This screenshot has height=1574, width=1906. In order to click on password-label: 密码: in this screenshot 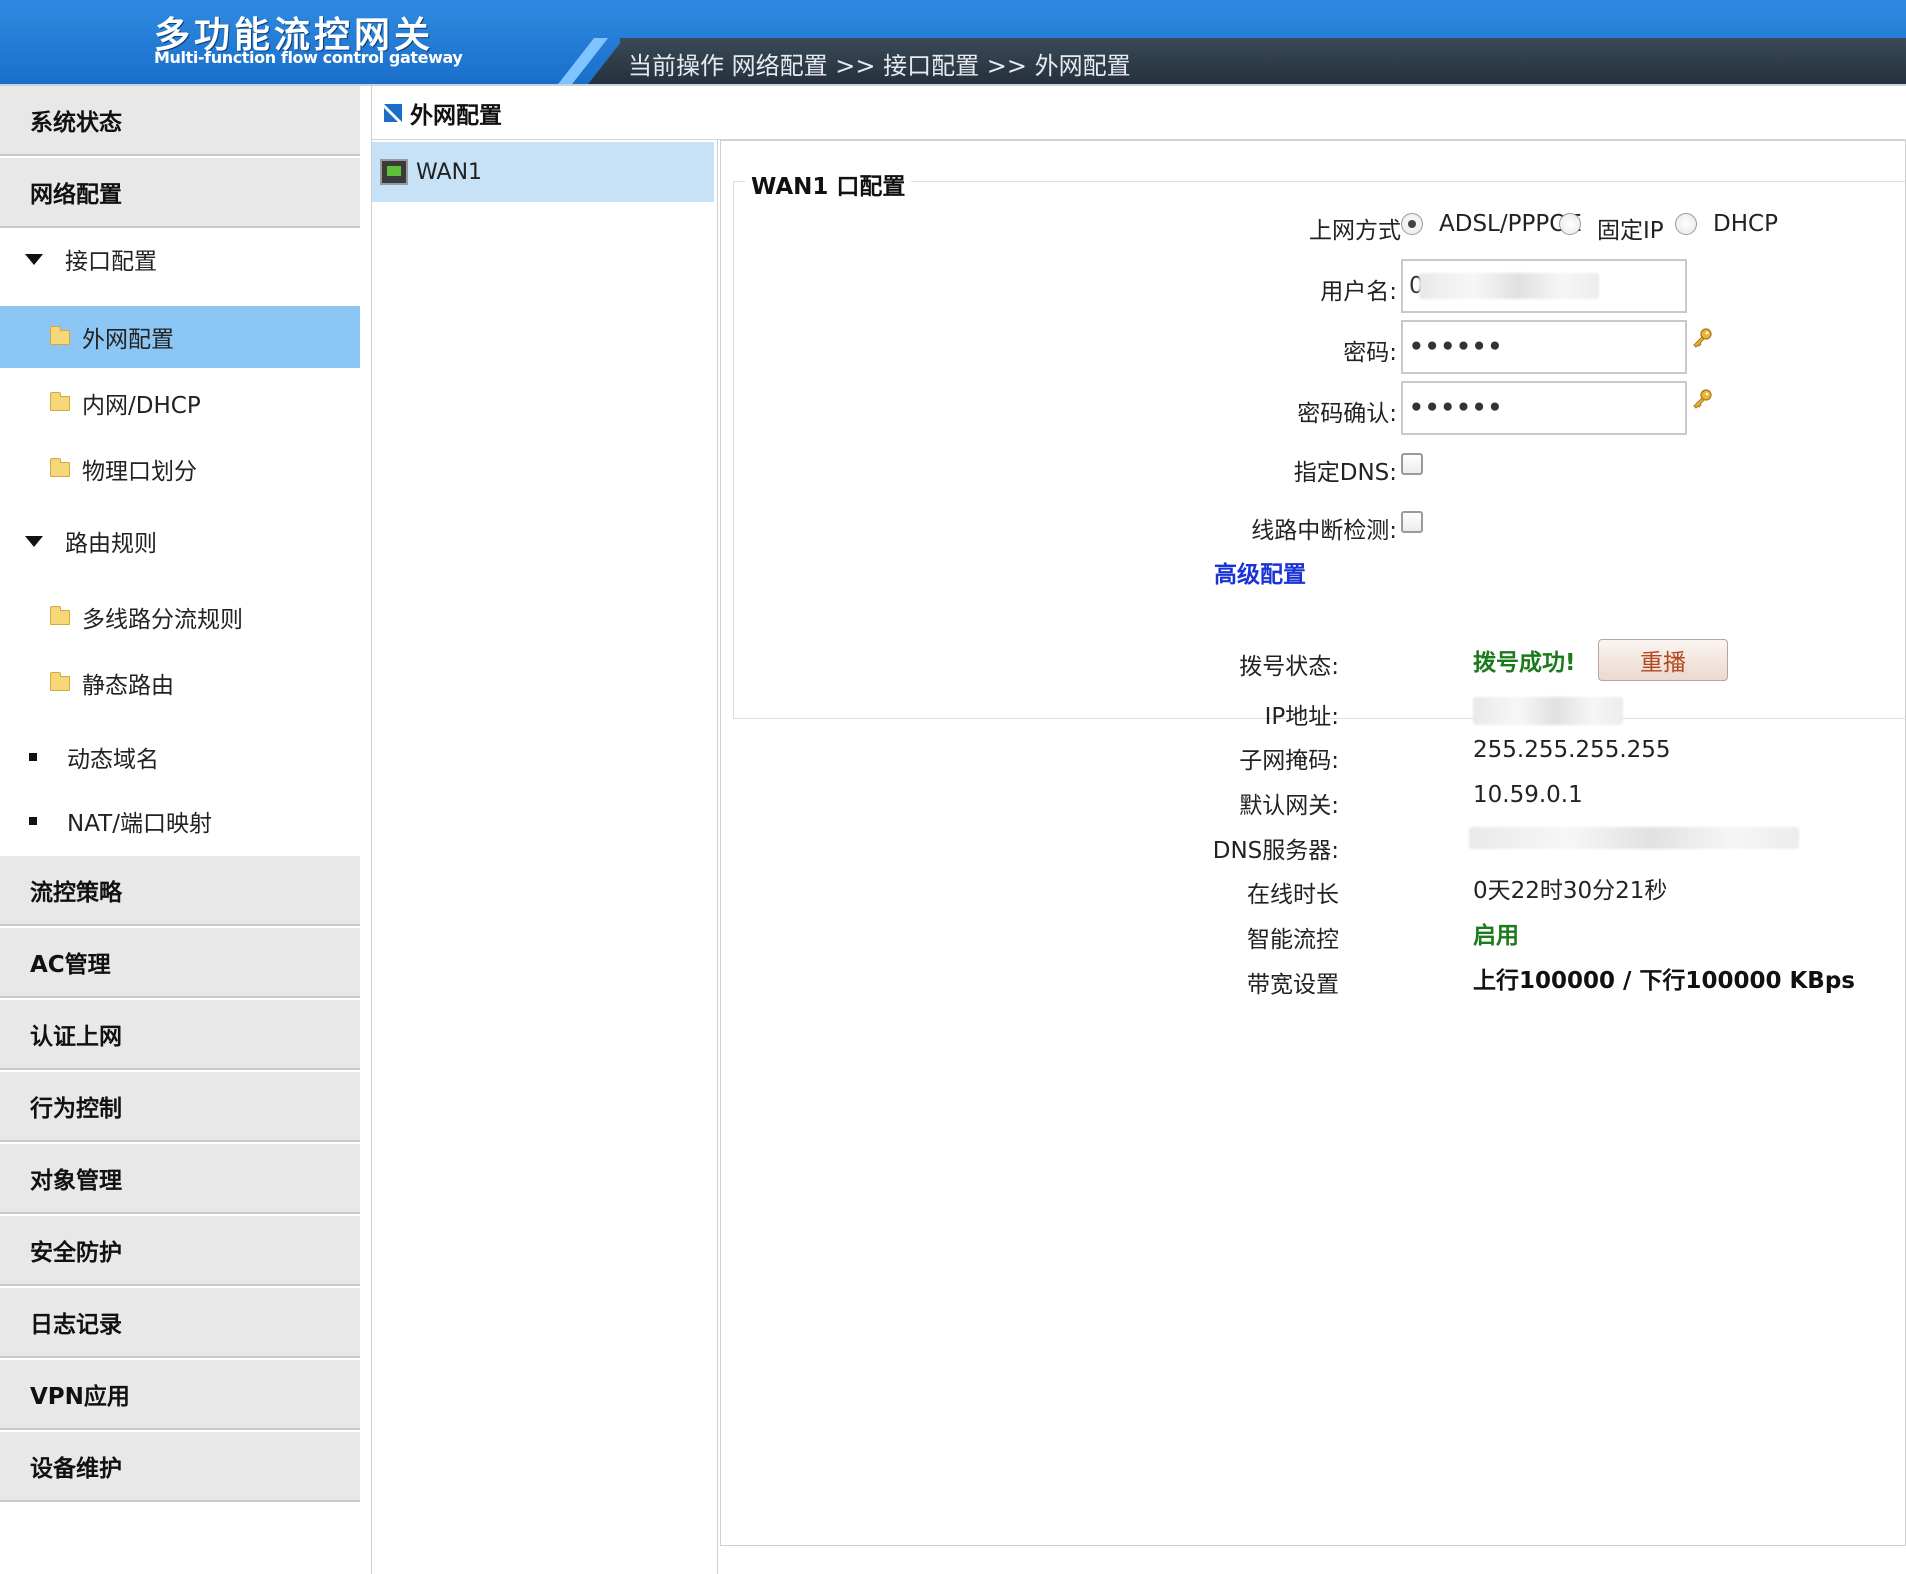, I will do `click(1370, 353)`.